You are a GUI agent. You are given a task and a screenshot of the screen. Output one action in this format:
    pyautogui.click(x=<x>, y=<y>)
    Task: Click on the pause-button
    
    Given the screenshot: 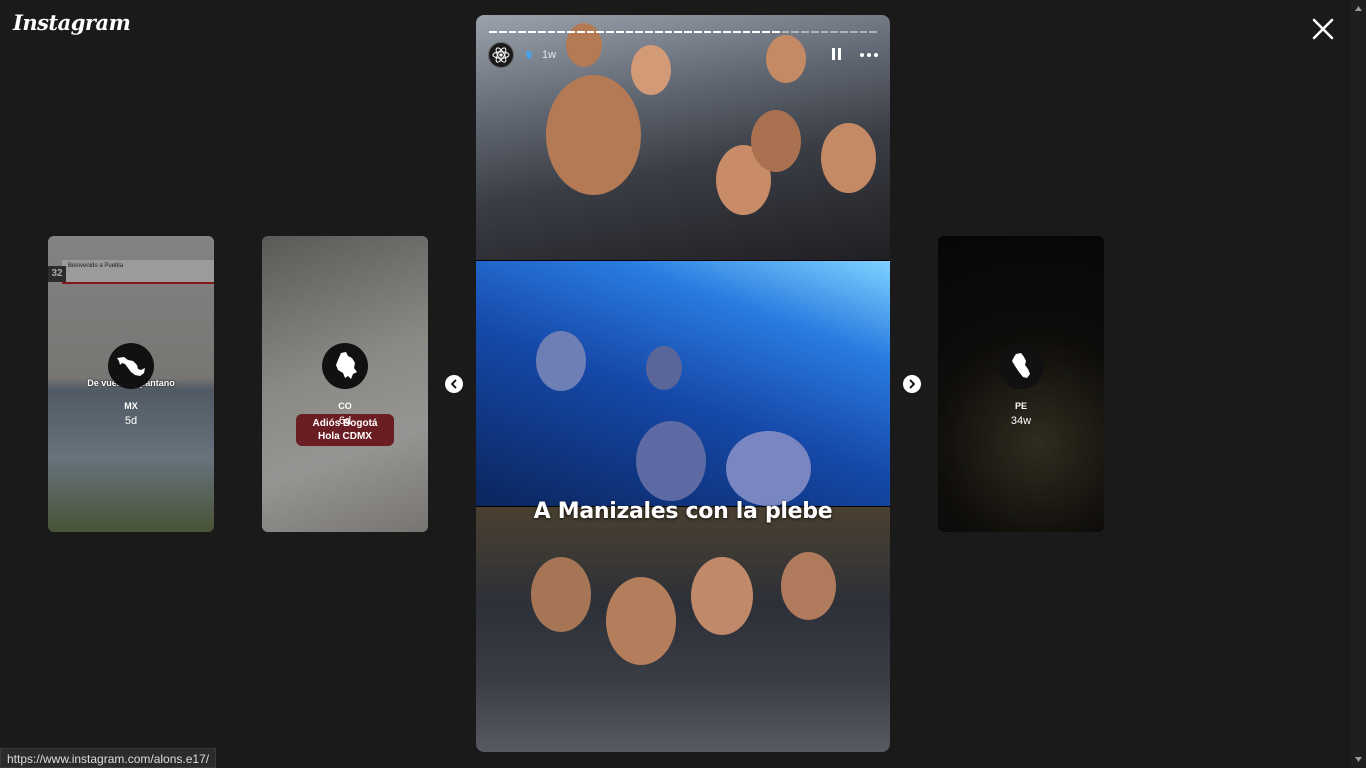 What is the action you would take?
    pyautogui.click(x=838, y=55)
    